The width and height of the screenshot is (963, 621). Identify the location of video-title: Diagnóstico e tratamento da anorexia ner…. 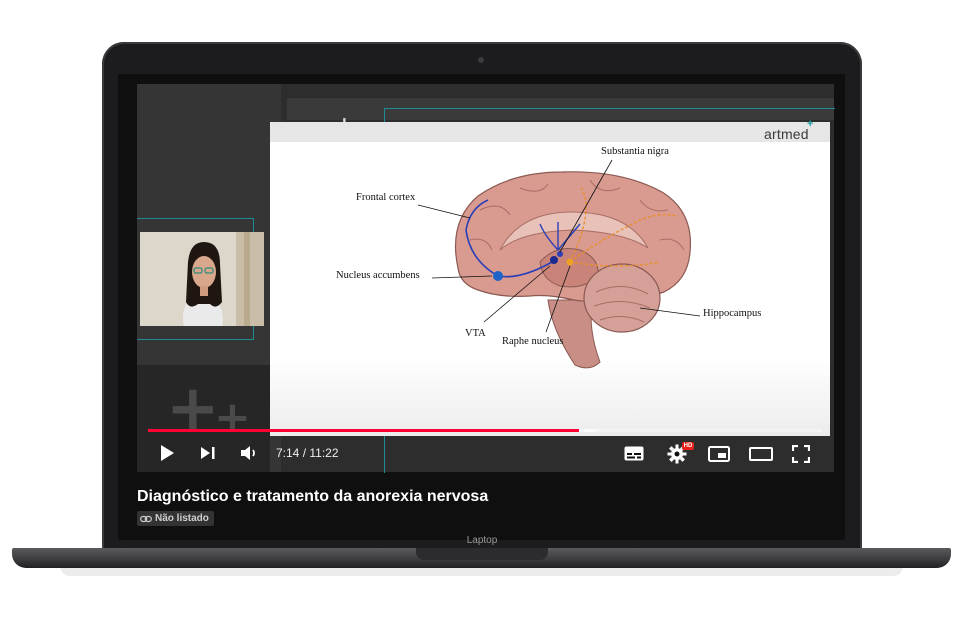
(312, 497).